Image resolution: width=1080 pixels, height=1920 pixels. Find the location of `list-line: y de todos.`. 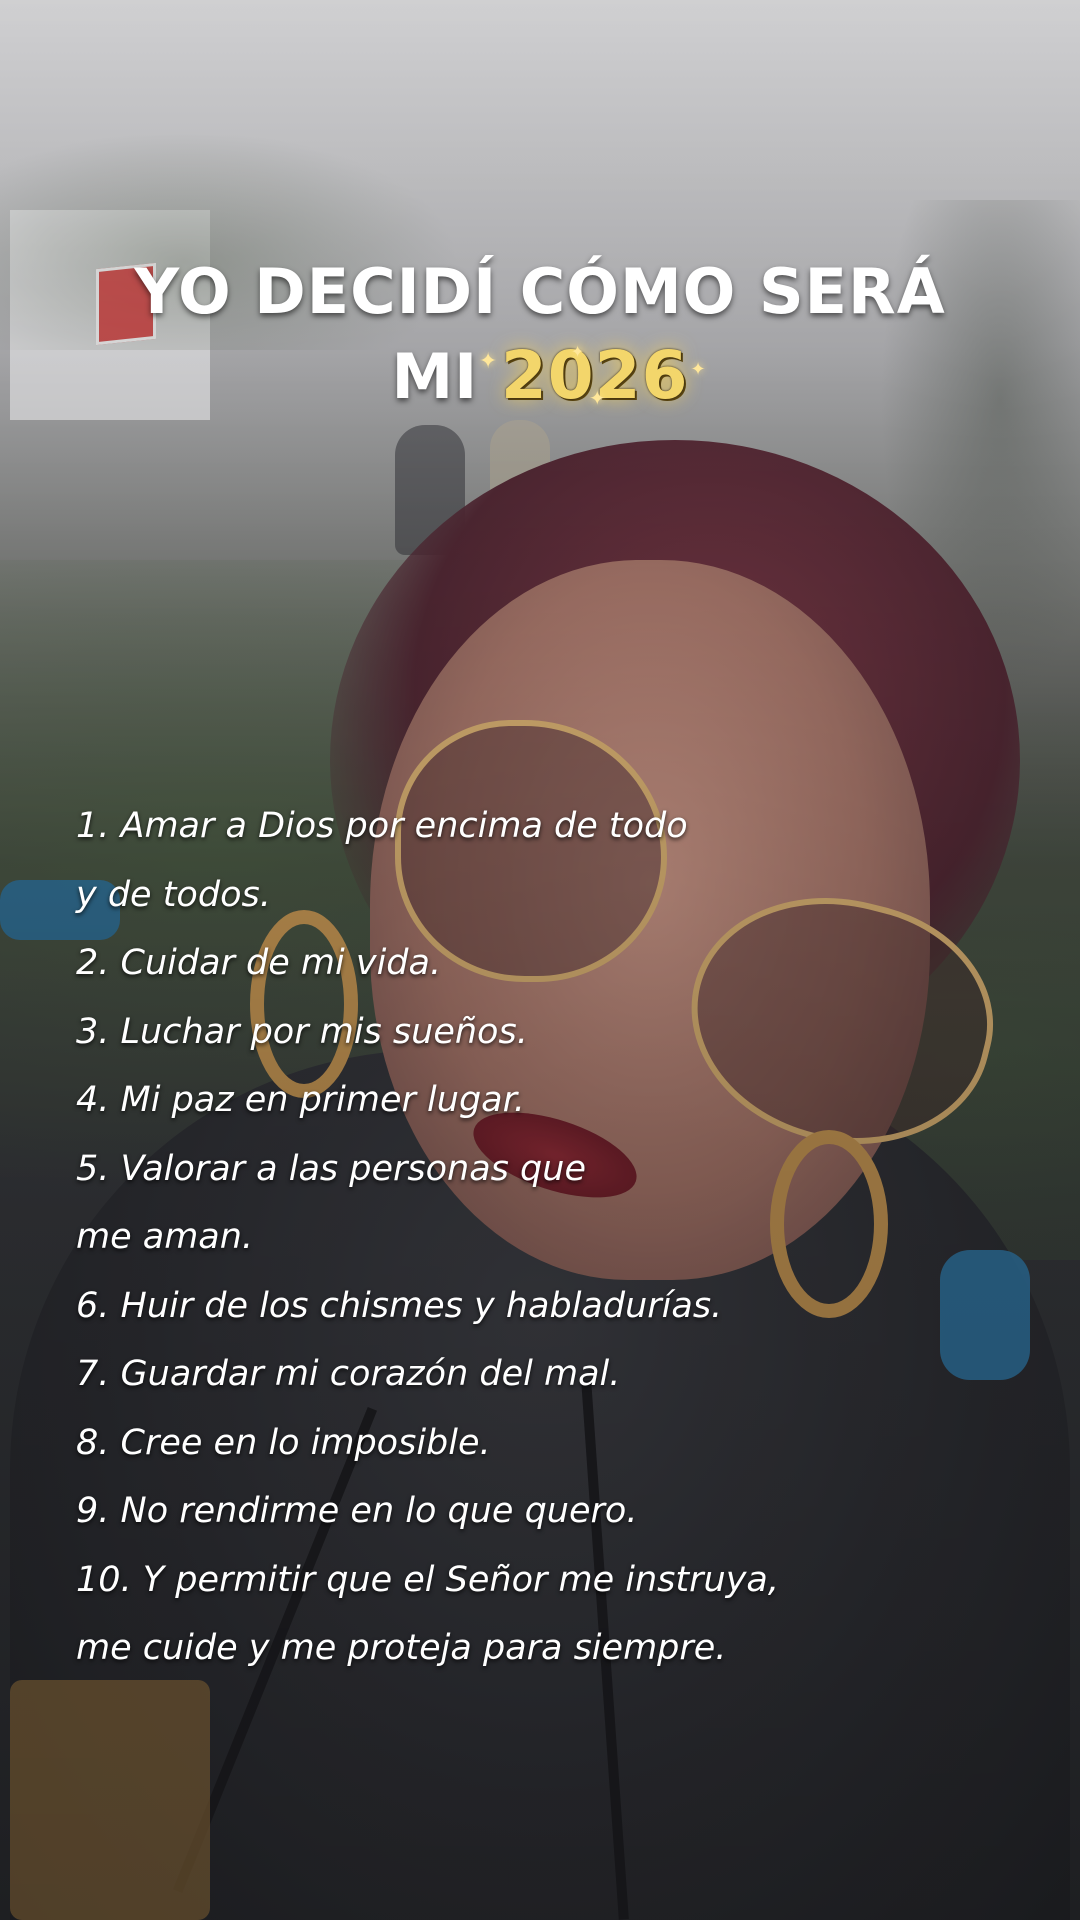

list-line: y de todos. is located at coordinates (173, 894).